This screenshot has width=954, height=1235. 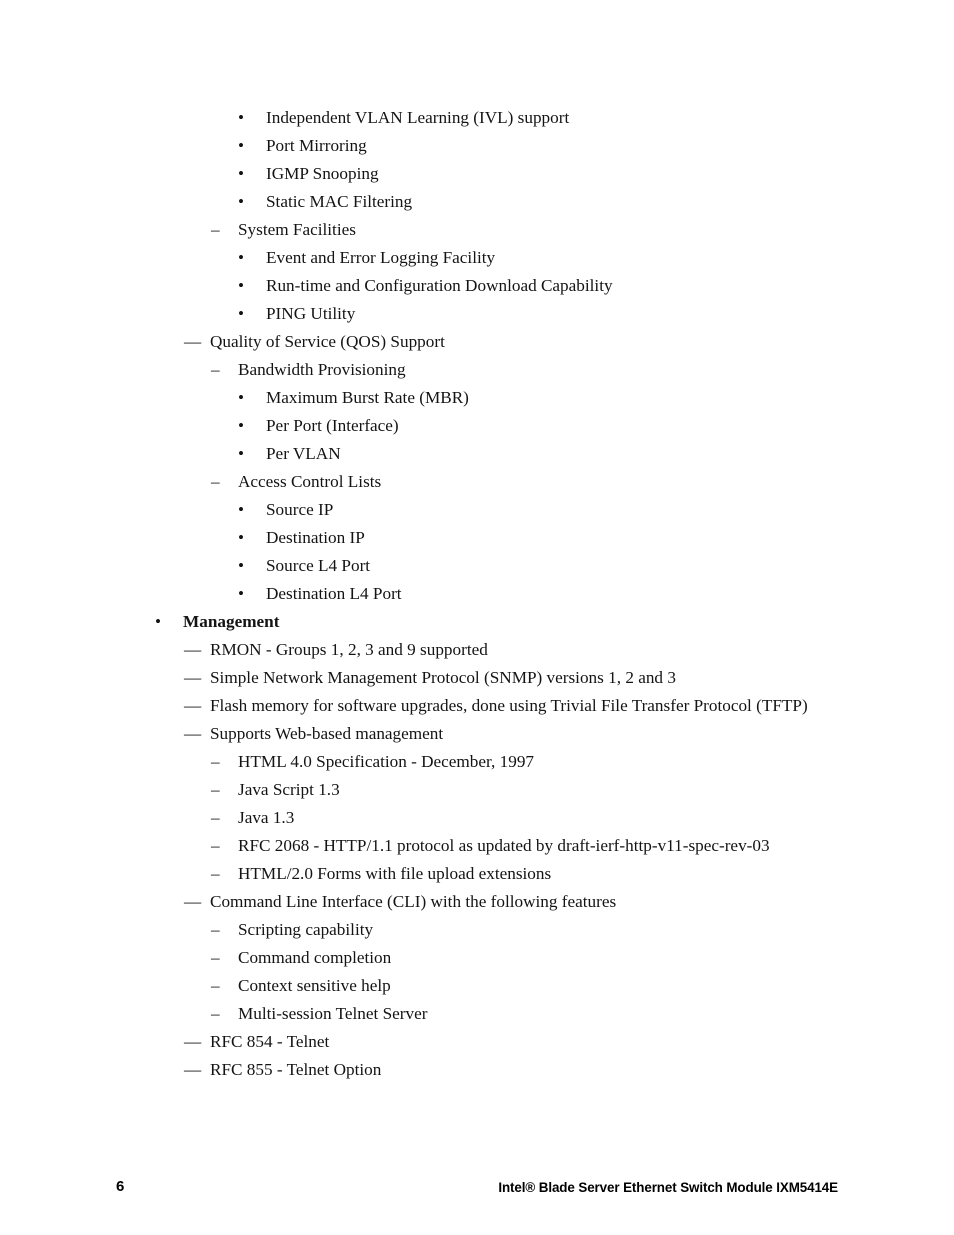 I want to click on list-item: – Scripting capability, so click(x=477, y=930).